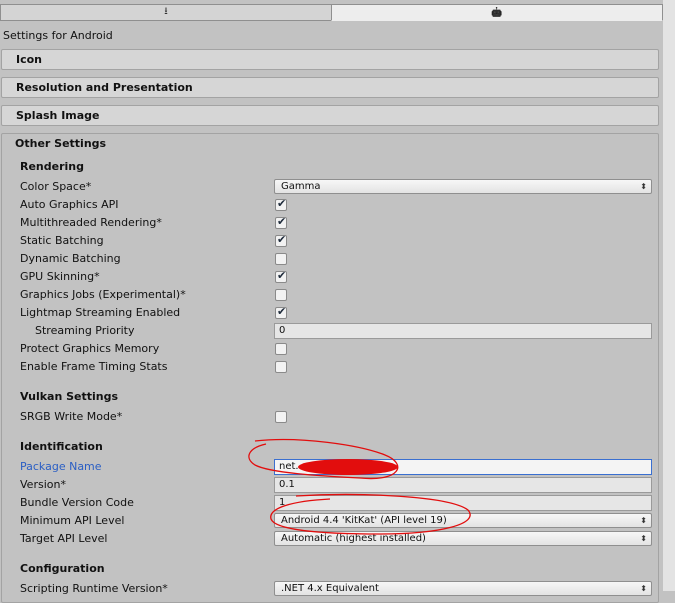 The width and height of the screenshot is (675, 603). What do you see at coordinates (463, 503) in the screenshot?
I see `bundle-version-code-field: 1` at bounding box center [463, 503].